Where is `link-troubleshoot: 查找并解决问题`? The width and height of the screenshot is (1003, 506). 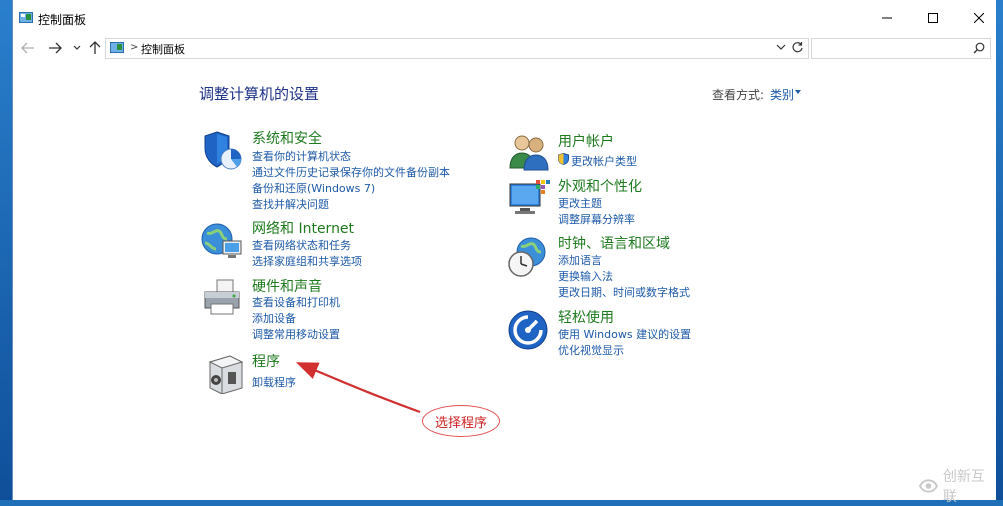 link-troubleshoot: 查找并解决问题 is located at coordinates (290, 204).